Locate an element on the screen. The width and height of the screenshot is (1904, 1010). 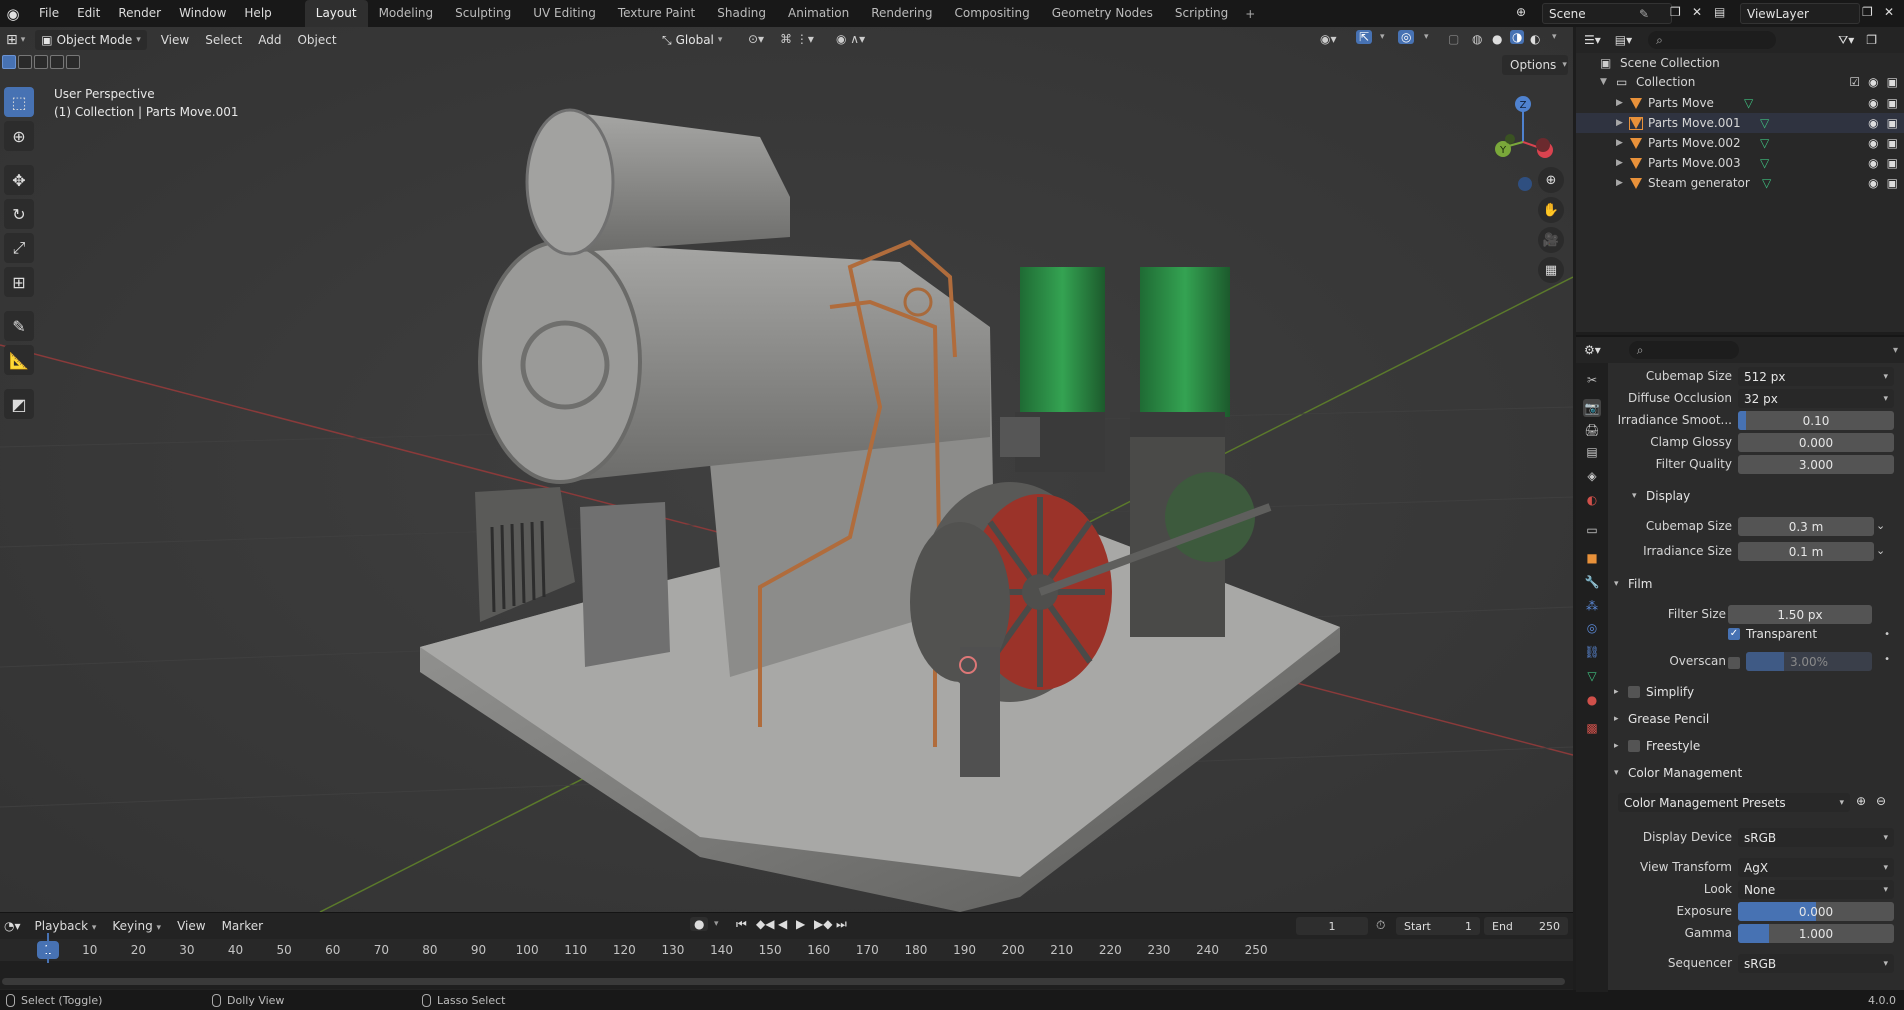
freestyle-panel-header: ▸ Freestyle is located at coordinates (1657, 746).